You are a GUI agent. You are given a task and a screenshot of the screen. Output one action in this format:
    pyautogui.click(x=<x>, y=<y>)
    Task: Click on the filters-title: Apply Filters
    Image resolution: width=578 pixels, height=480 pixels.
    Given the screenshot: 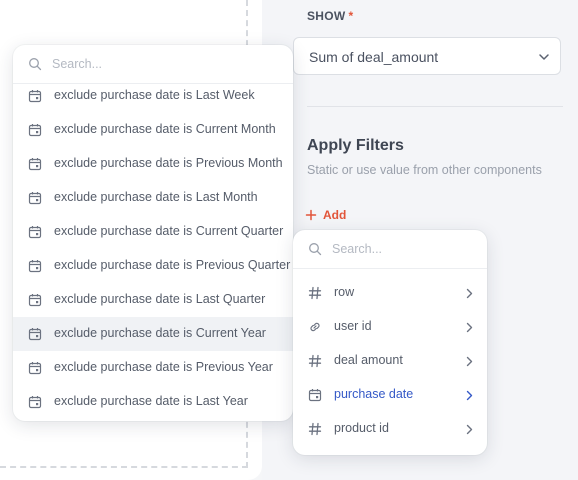 What is the action you would take?
    pyautogui.click(x=355, y=145)
    